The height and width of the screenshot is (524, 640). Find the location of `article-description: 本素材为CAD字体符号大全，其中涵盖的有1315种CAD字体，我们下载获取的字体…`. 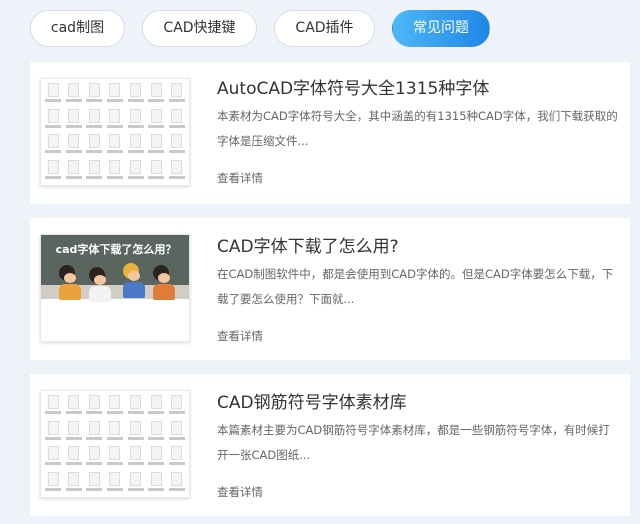

article-description: 本素材为CAD字体符号大全，其中涵盖的有1315种CAD字体，我们下载获取的字体… is located at coordinates (417, 128).